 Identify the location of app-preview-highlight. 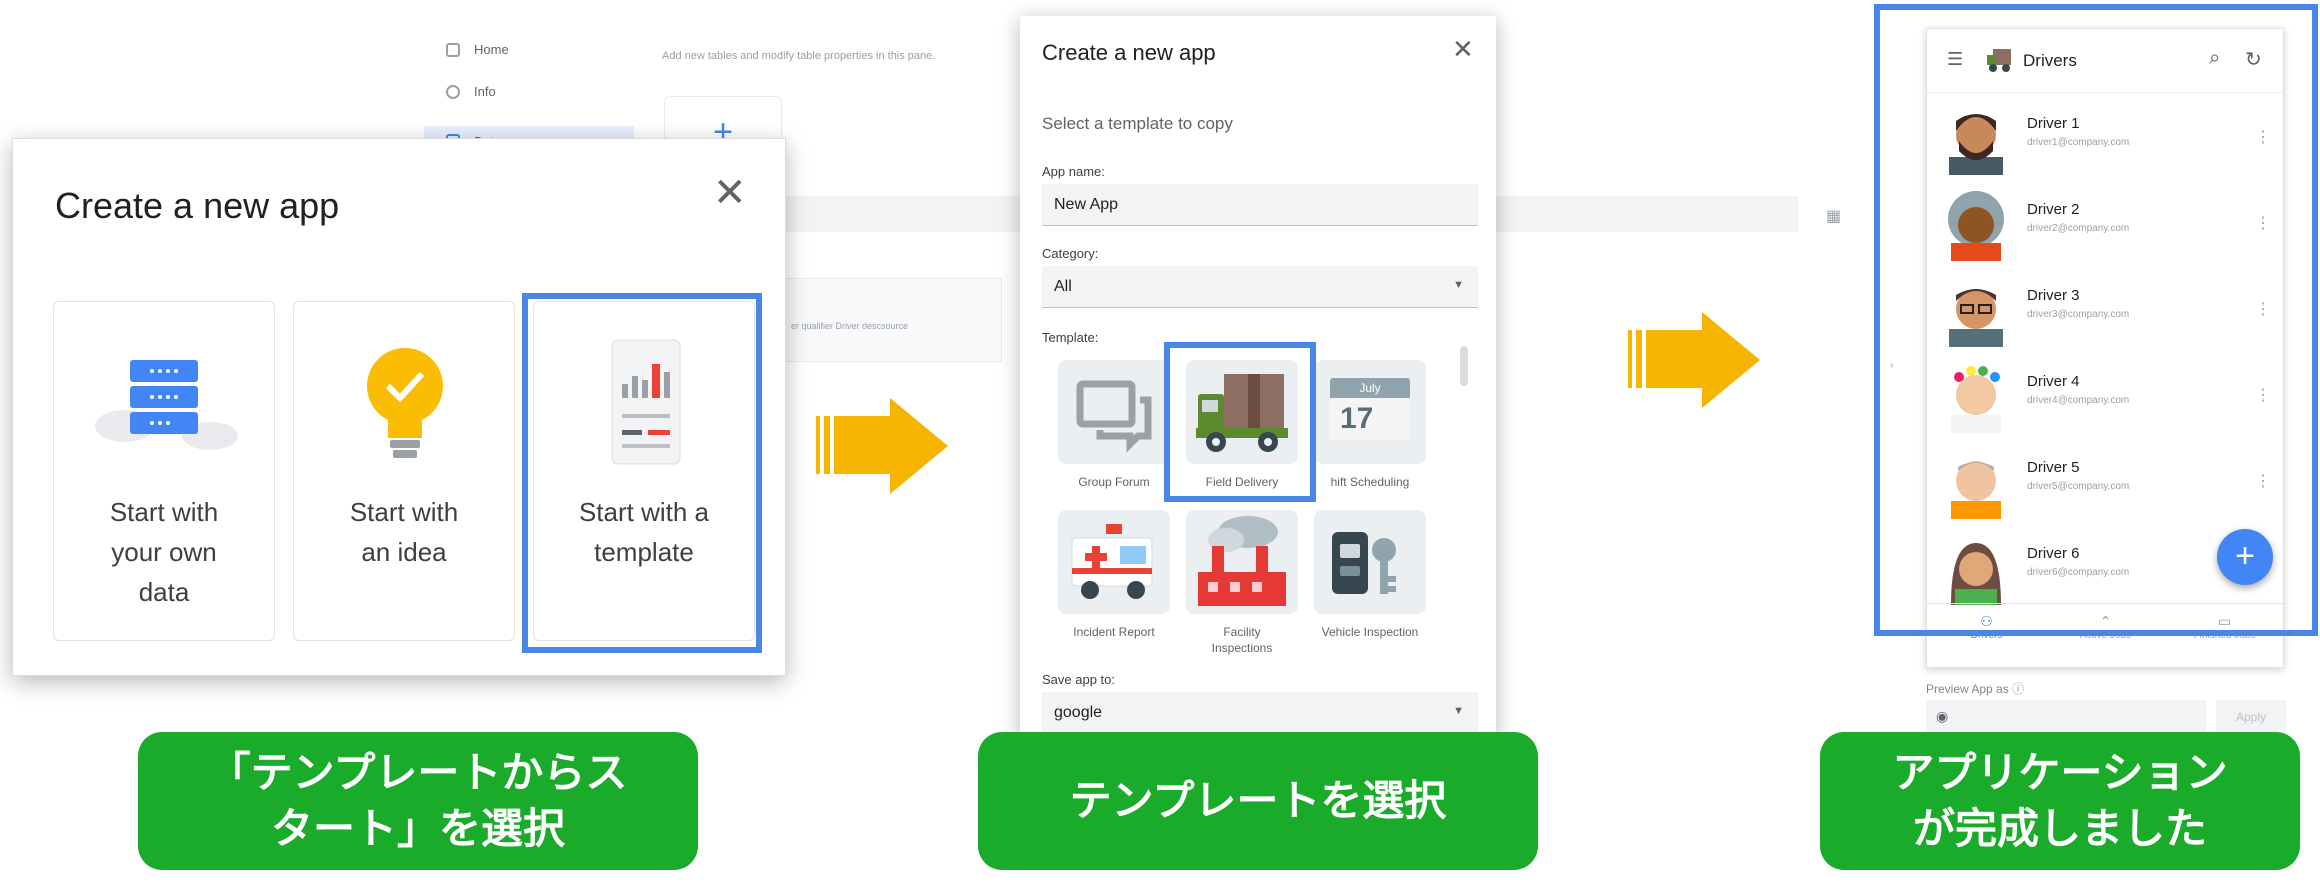
(2096, 320).